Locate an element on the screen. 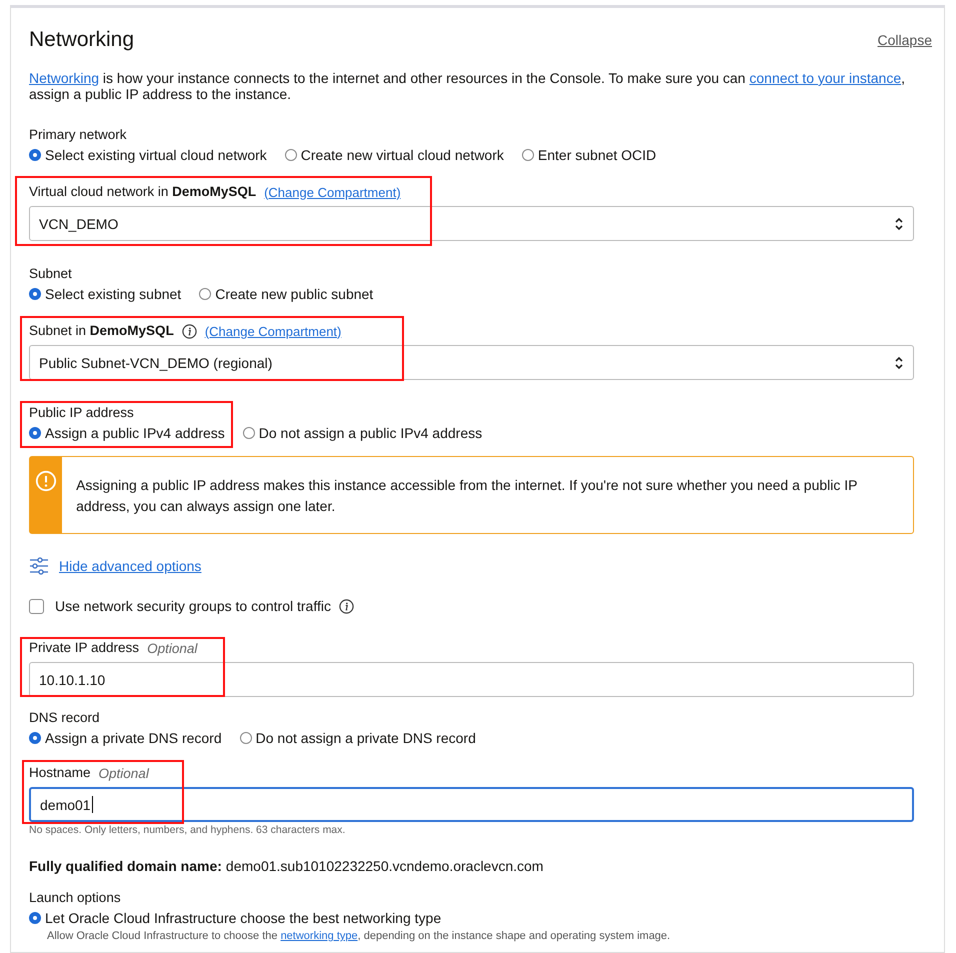  link: networking type is located at coordinates (319, 936).